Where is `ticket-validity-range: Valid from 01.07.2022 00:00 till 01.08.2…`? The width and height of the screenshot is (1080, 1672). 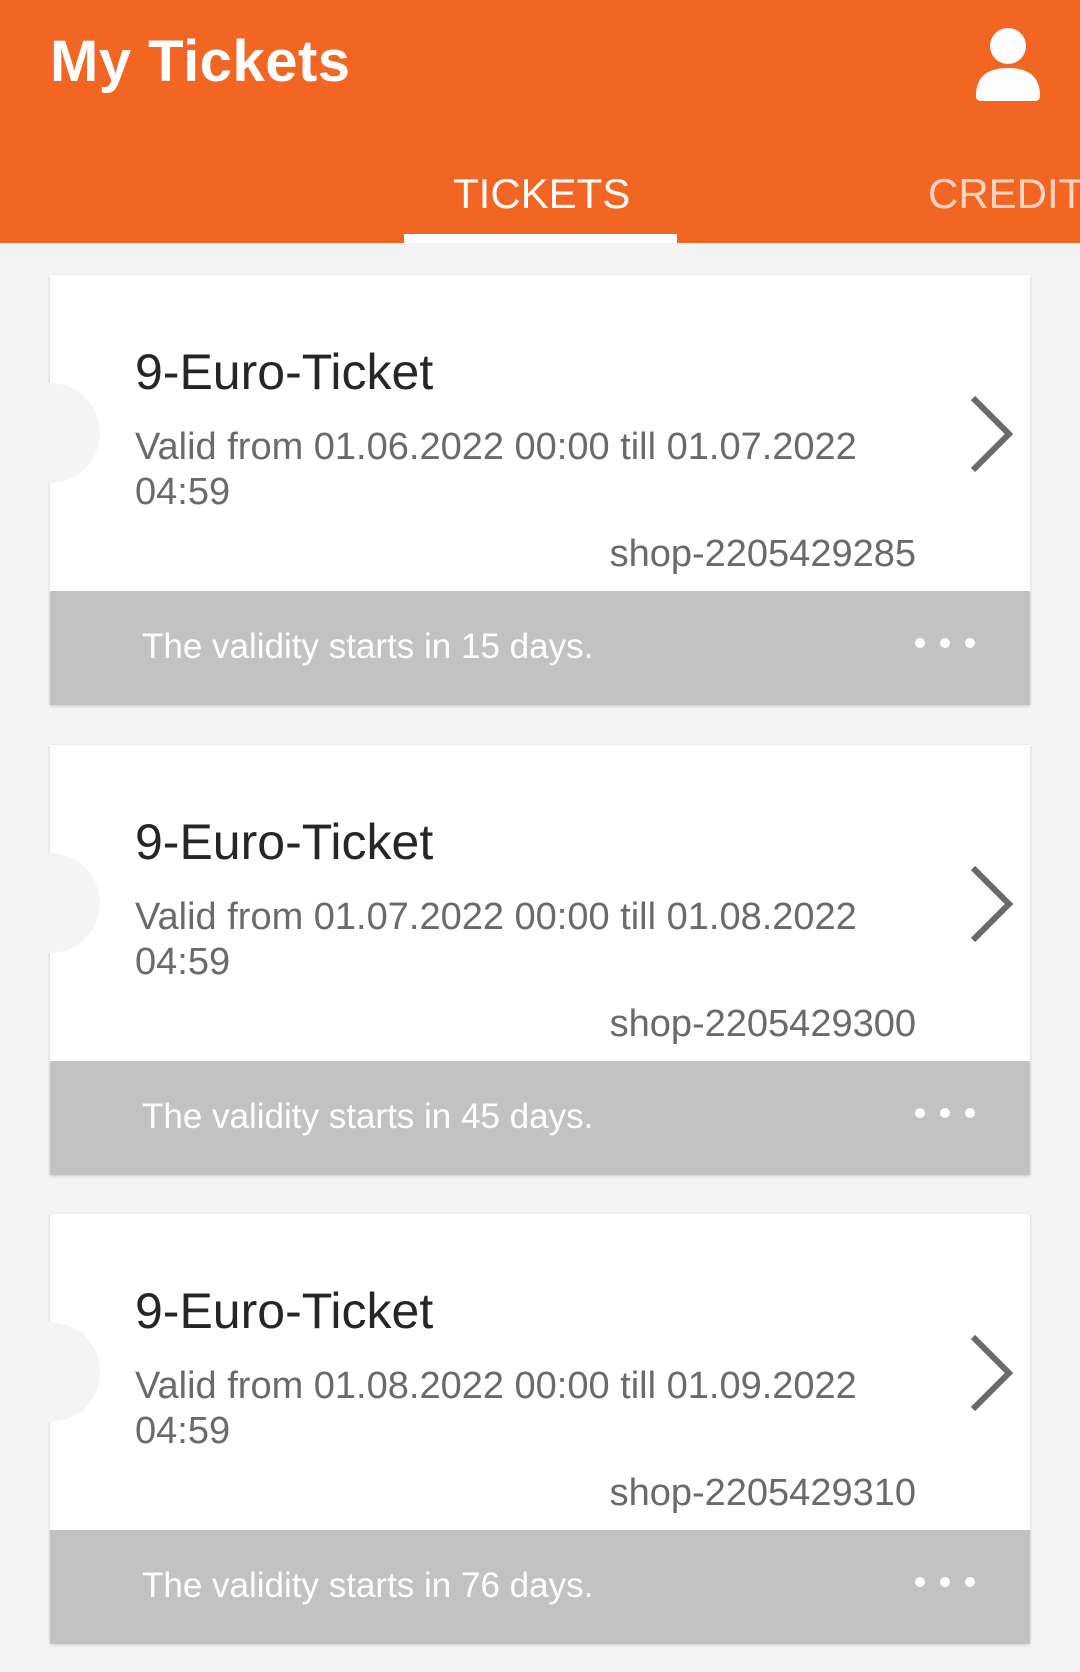
ticket-validity-range: Valid from 01.07.2022 00:00 till 01.08.2… is located at coordinates (496, 939).